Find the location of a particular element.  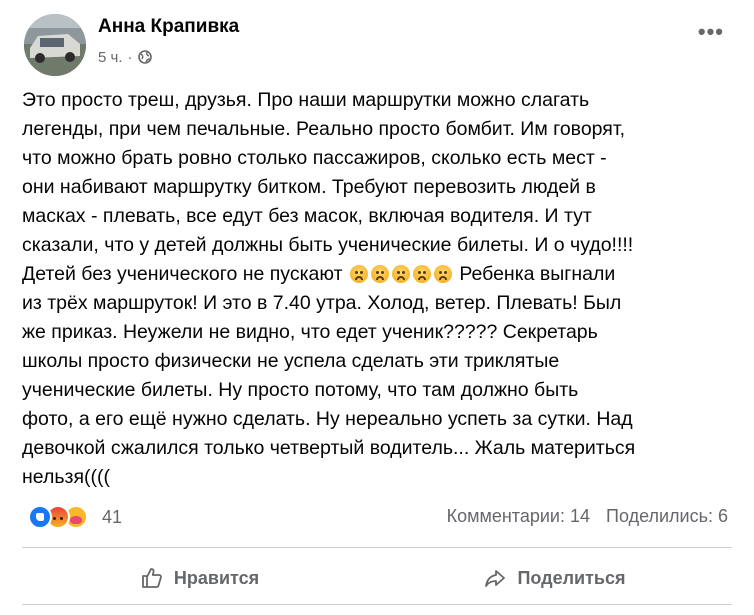

post-time: 5 ч. is located at coordinates (110, 57).